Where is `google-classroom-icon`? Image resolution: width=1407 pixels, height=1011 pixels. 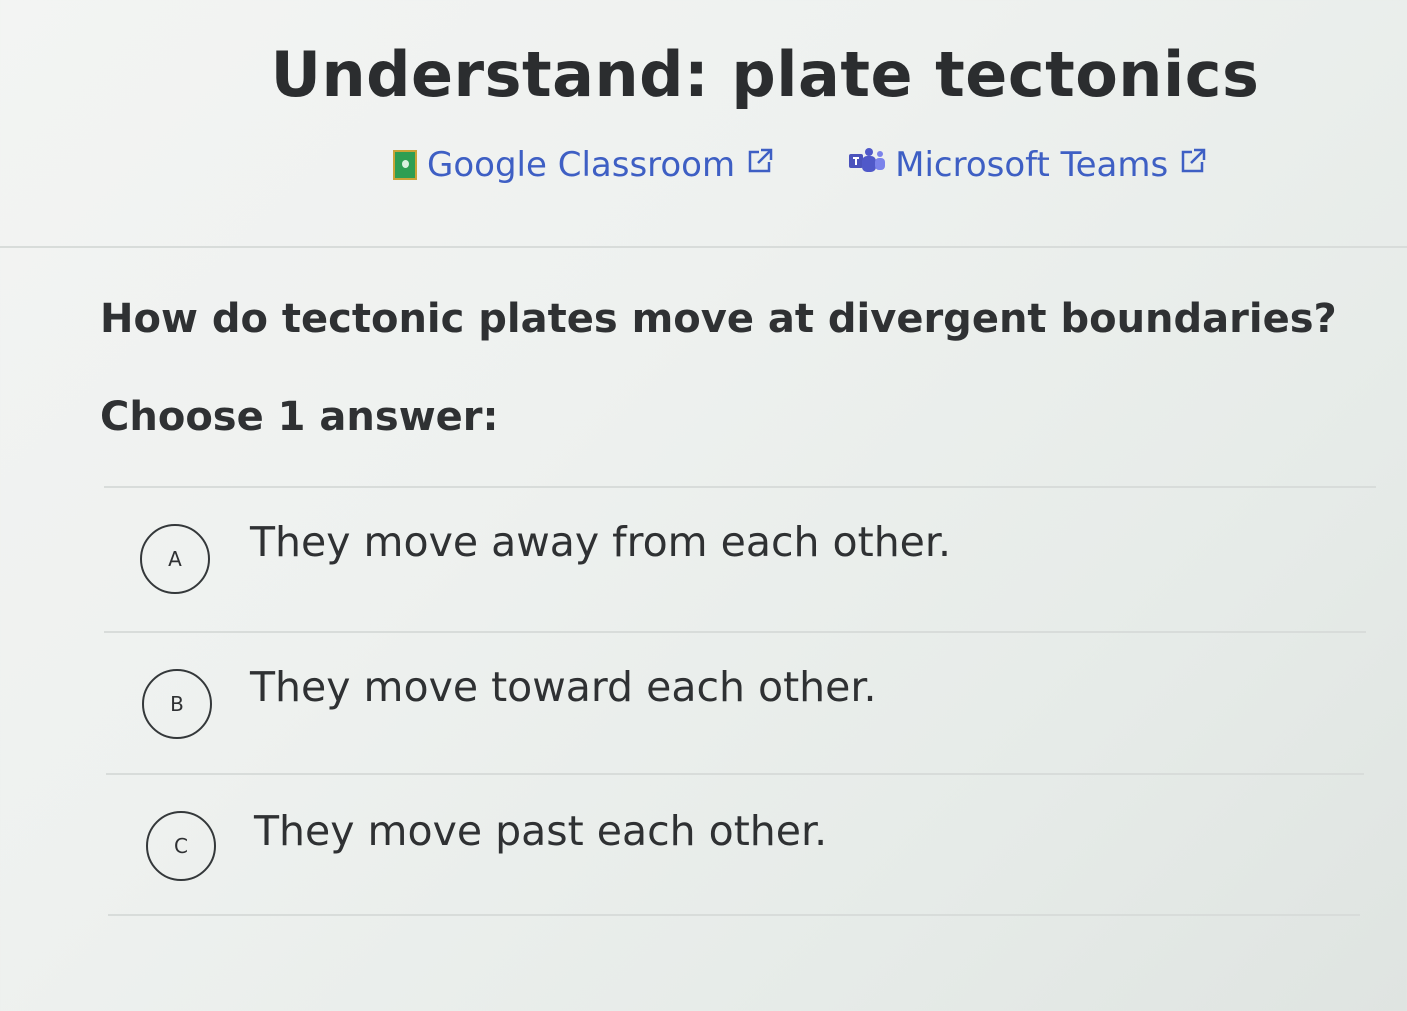 google-classroom-icon is located at coordinates (405, 165).